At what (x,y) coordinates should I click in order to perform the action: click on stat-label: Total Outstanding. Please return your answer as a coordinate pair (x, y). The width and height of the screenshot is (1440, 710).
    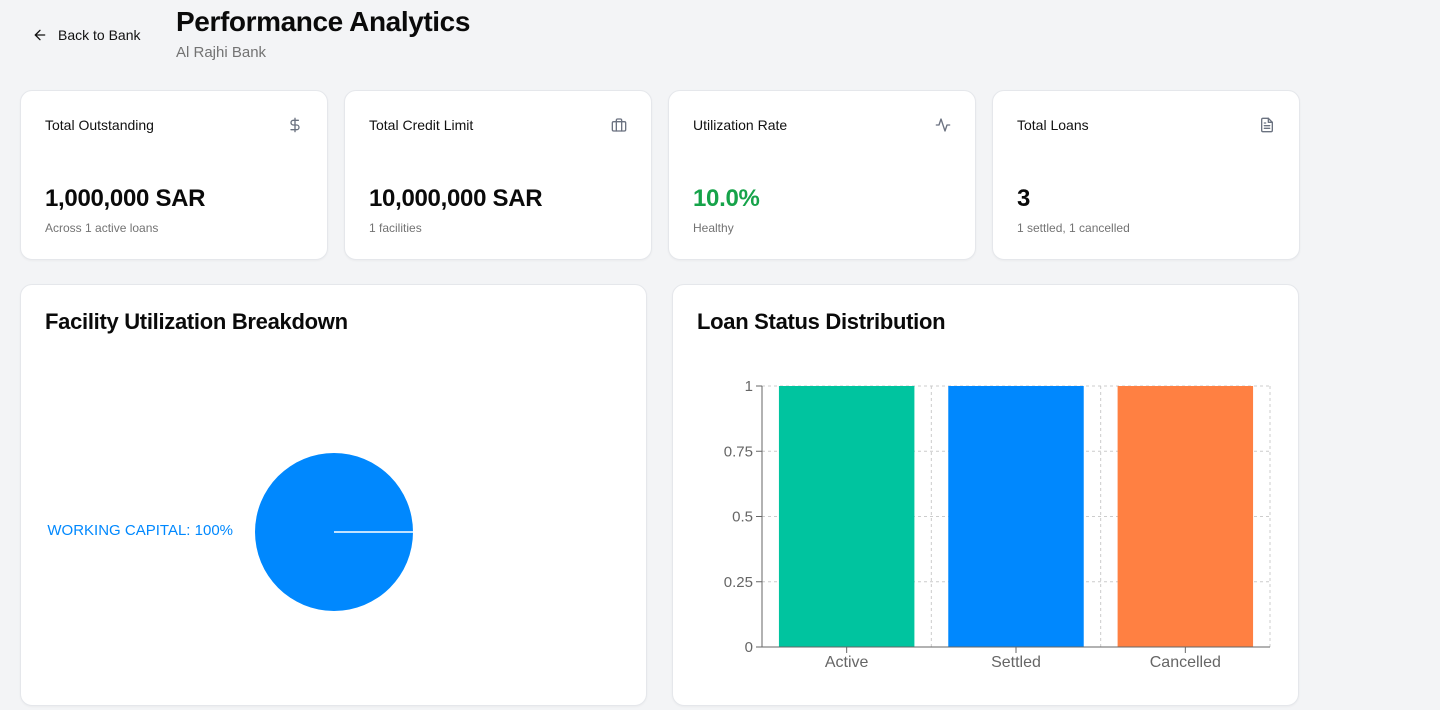
    Looking at the image, I should click on (99, 125).